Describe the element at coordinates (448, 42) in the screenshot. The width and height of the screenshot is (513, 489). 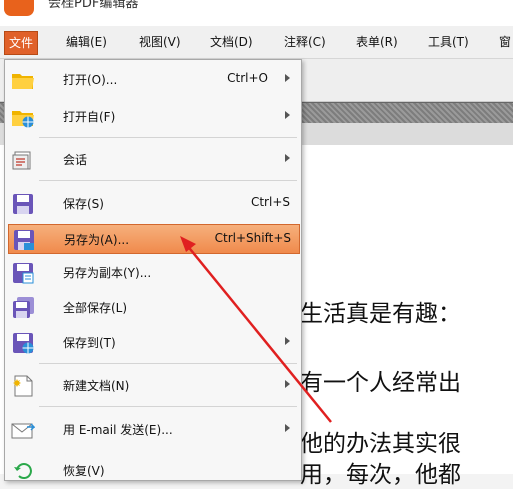
I see `menu-tools: 工具(T)` at that location.